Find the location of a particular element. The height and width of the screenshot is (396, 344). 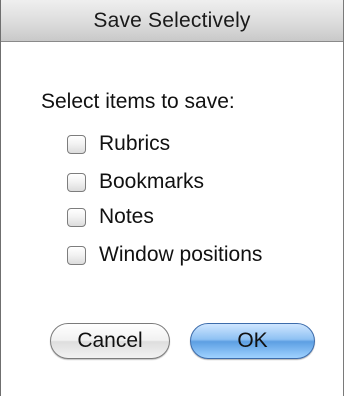

option-bookmarks: Bookmarks is located at coordinates (135, 182).